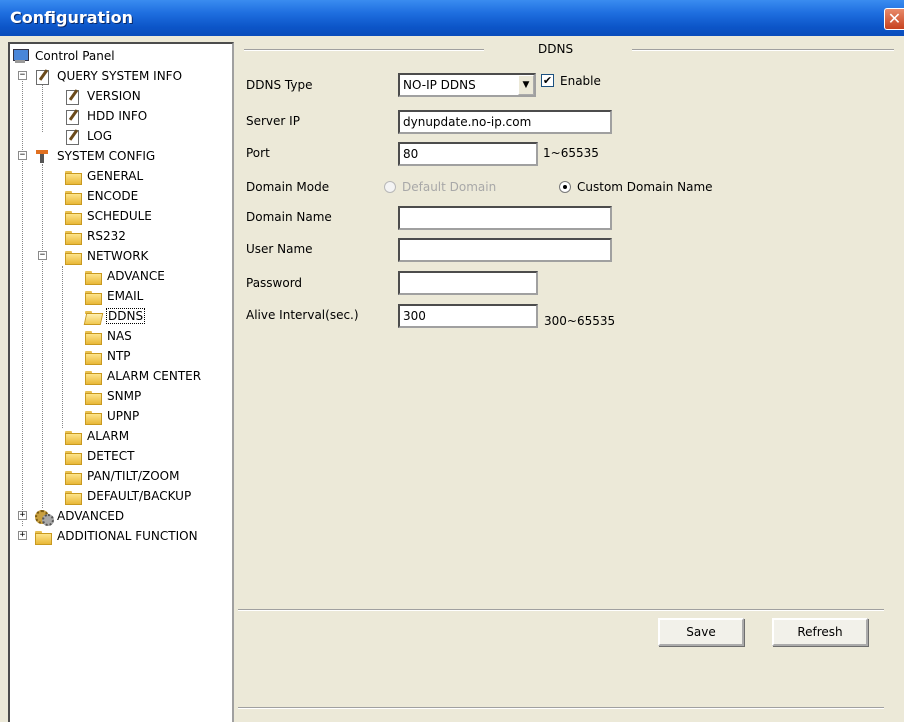 This screenshot has width=904, height=722. Describe the element at coordinates (467, 85) in the screenshot. I see `ddns-type-select: NO-IP DDNS ▼` at that location.